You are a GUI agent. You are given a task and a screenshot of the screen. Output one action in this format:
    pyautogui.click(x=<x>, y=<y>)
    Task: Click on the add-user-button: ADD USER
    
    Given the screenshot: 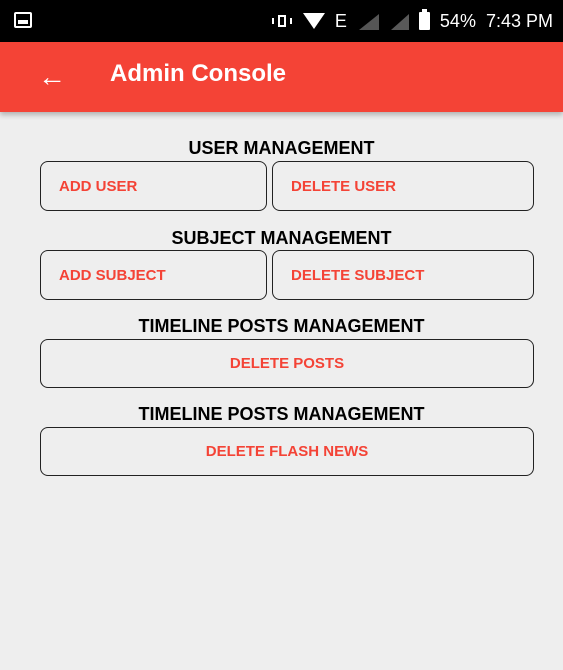 What is the action you would take?
    pyautogui.click(x=153, y=186)
    